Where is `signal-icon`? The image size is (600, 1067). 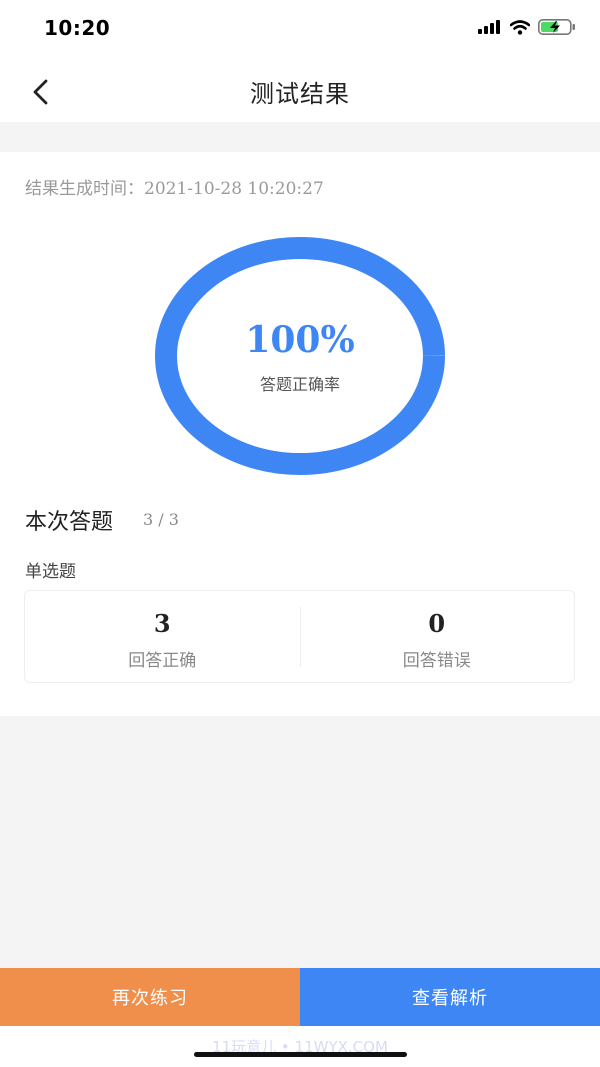
signal-icon is located at coordinates (489, 27).